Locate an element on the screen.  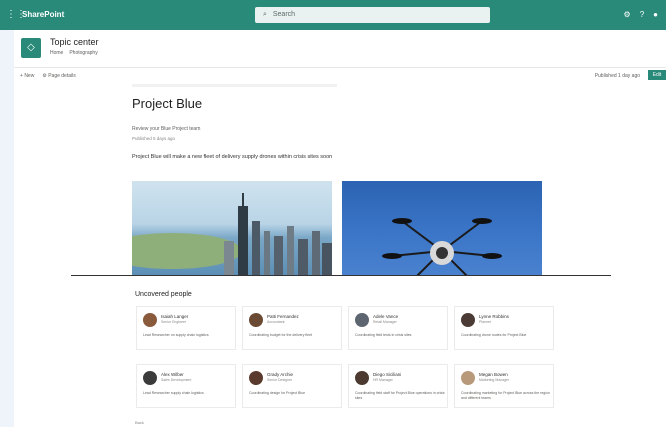
site-logo-icon: ◇ is located at coordinates (31, 48).